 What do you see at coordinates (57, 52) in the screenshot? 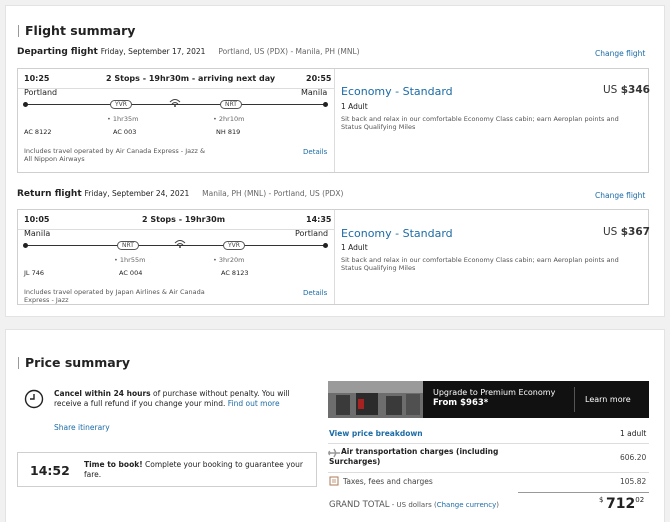
I see `departing-heading: Departing flight` at bounding box center [57, 52].